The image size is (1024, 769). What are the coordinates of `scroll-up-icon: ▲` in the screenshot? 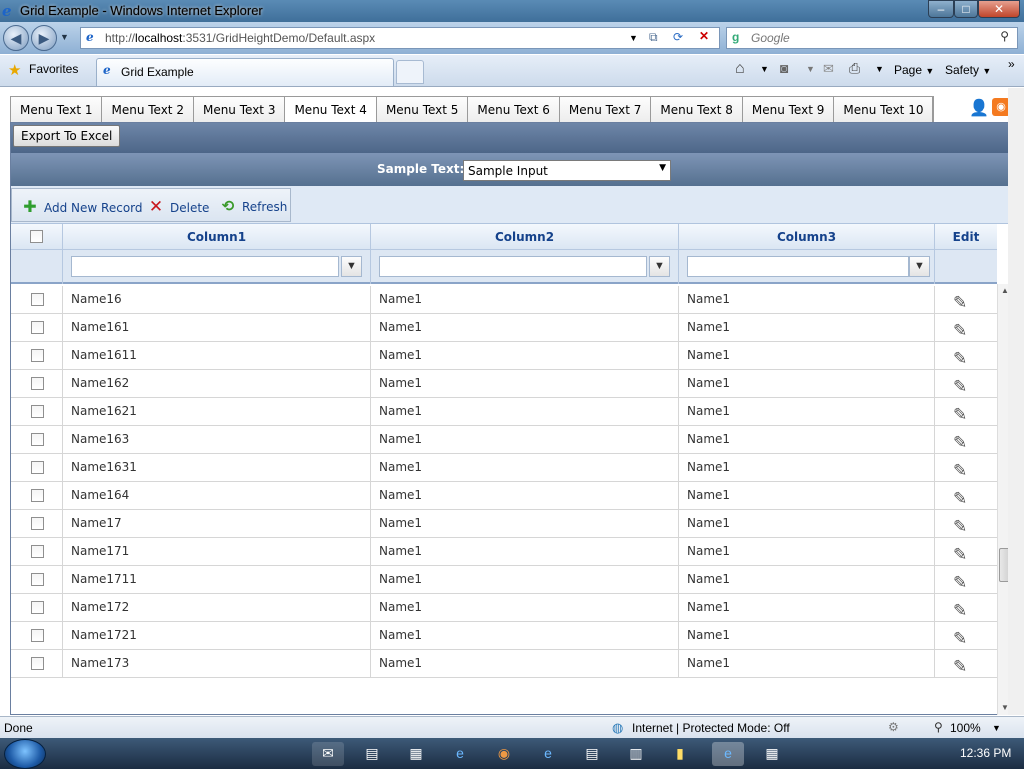 It's located at (1004, 290).